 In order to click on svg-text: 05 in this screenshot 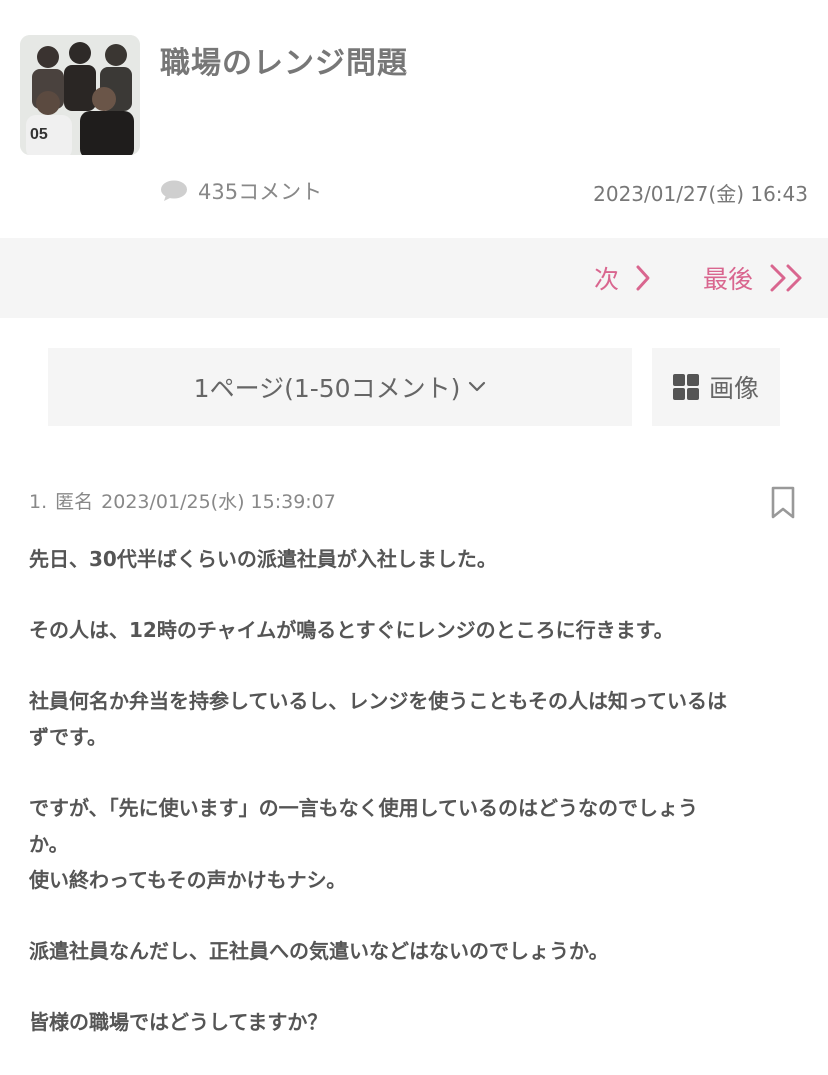, I will do `click(39, 134)`.